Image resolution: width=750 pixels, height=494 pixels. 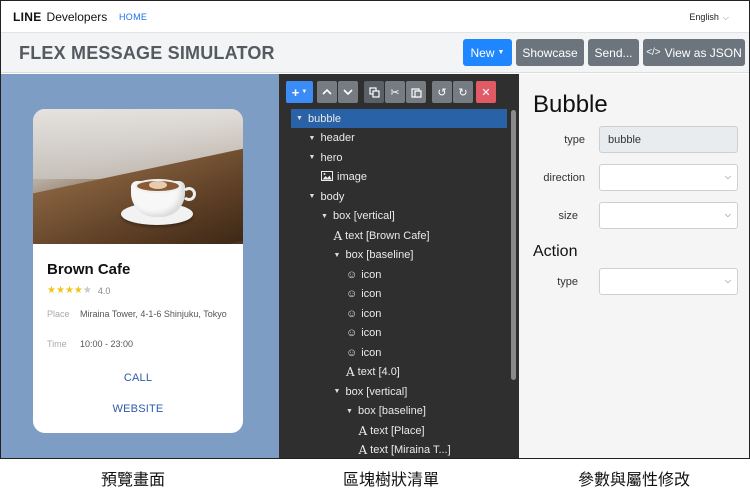 What do you see at coordinates (550, 52) in the screenshot?
I see `showcase-button: Showcase` at bounding box center [550, 52].